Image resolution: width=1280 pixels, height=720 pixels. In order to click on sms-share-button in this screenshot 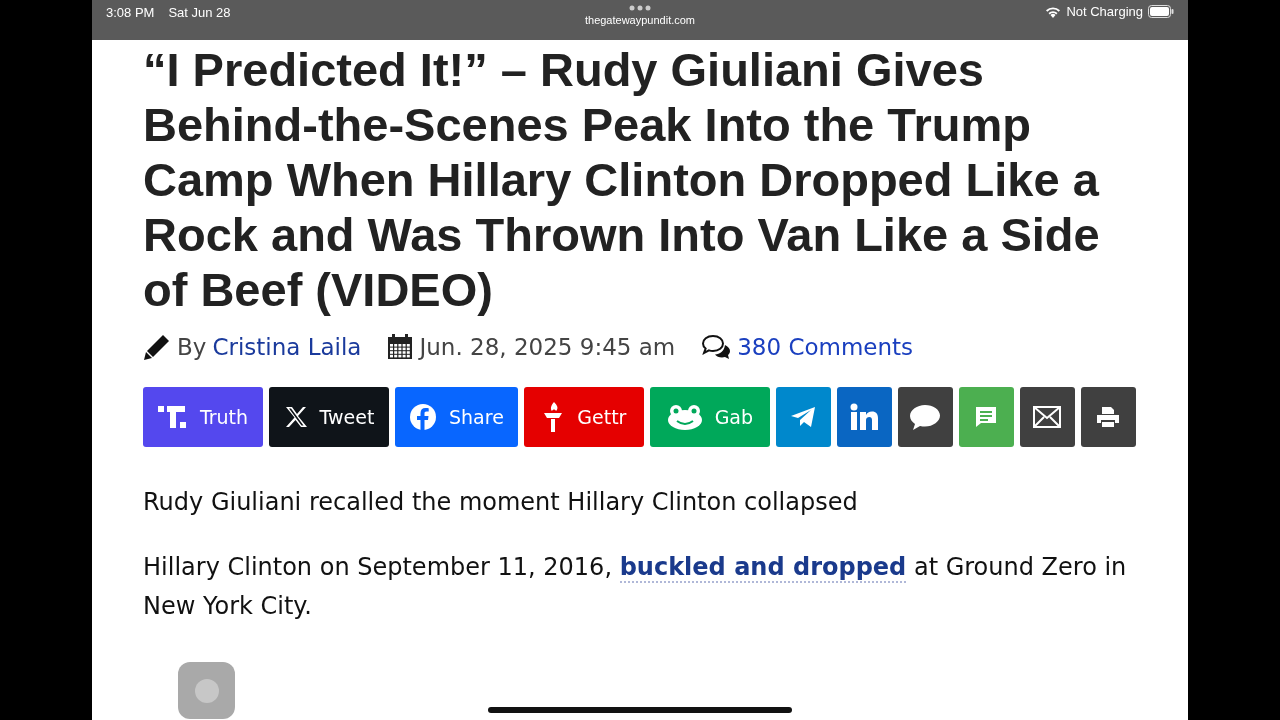, I will do `click(986, 417)`.